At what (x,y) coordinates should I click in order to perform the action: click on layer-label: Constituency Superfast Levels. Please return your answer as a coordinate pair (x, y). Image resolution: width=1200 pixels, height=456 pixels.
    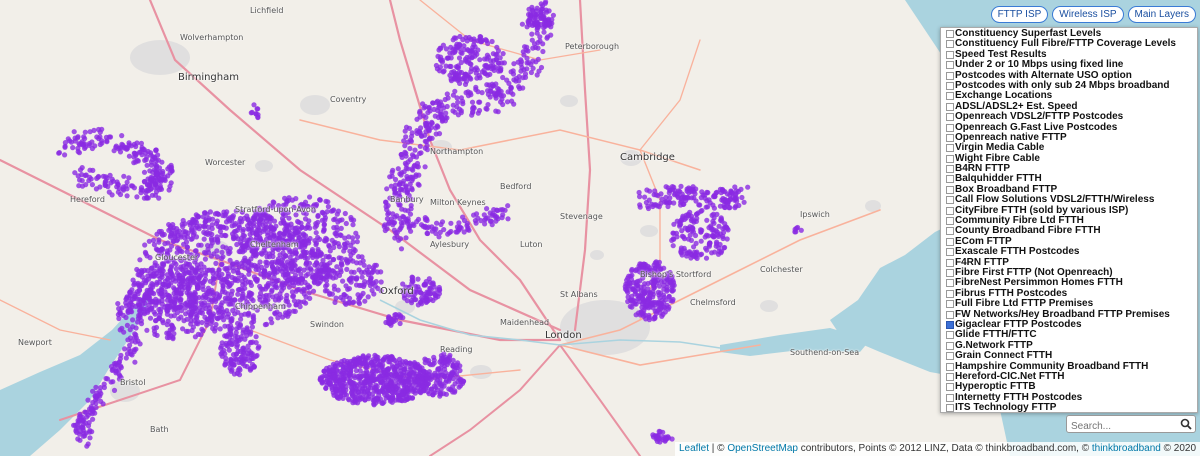
    Looking at the image, I should click on (1028, 33).